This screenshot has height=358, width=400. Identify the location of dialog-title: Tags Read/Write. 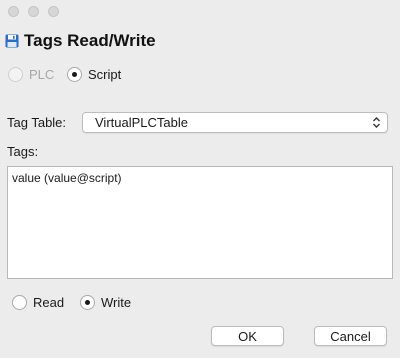
(90, 40).